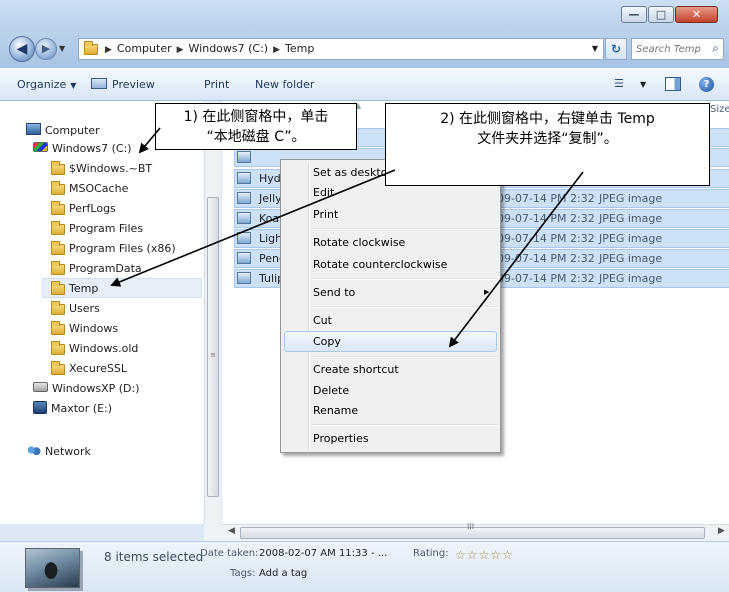 This screenshot has width=729, height=592. I want to click on arrow-to-copy-item, so click(516, 259).